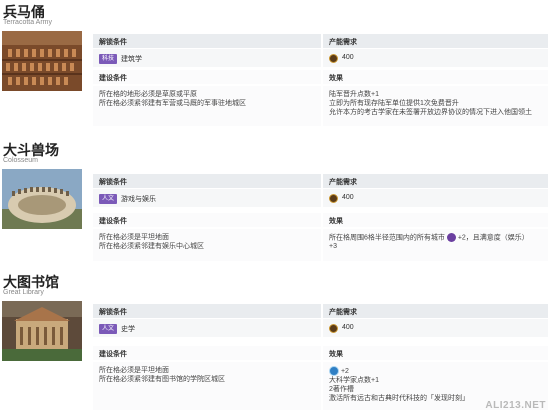  I want to click on effect-line: 2著作槽, so click(341, 389).